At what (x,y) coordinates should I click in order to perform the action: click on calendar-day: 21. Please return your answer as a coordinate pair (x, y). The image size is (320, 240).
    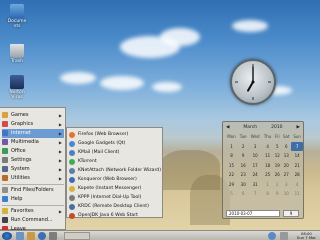
    Looking at the image, I should click on (297, 166).